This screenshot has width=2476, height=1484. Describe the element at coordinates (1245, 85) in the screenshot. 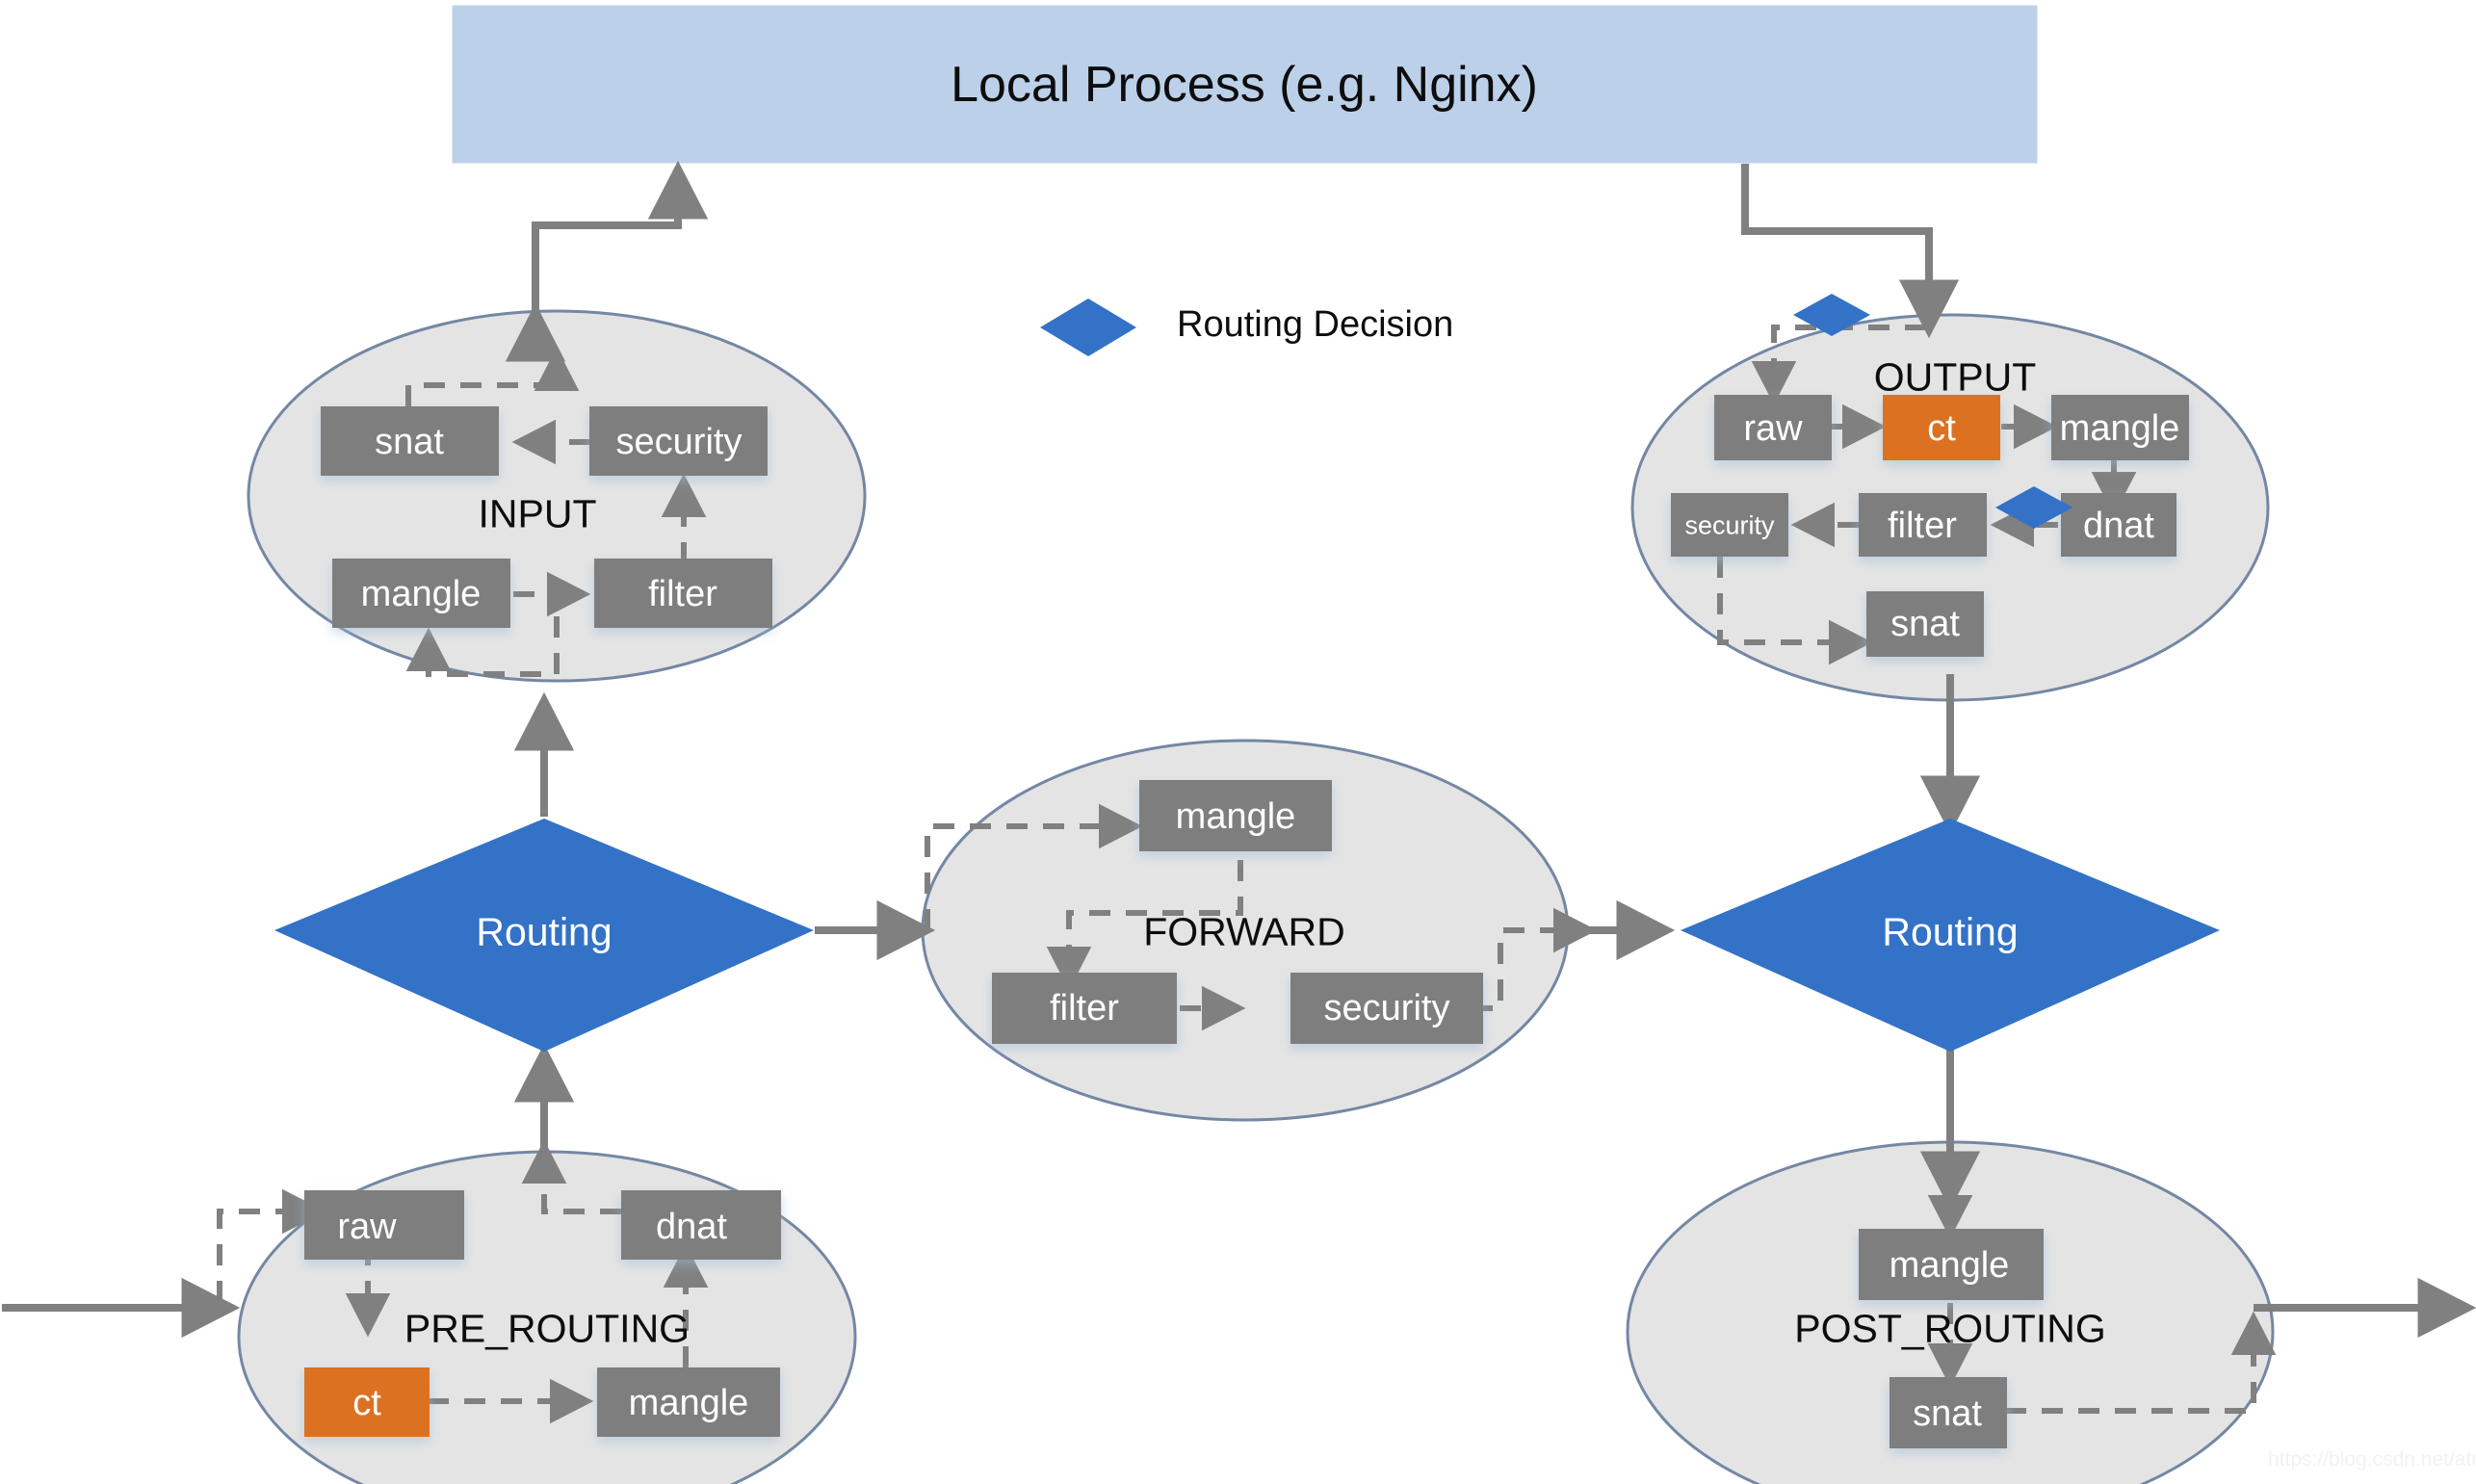

I see `local-process-box` at that location.